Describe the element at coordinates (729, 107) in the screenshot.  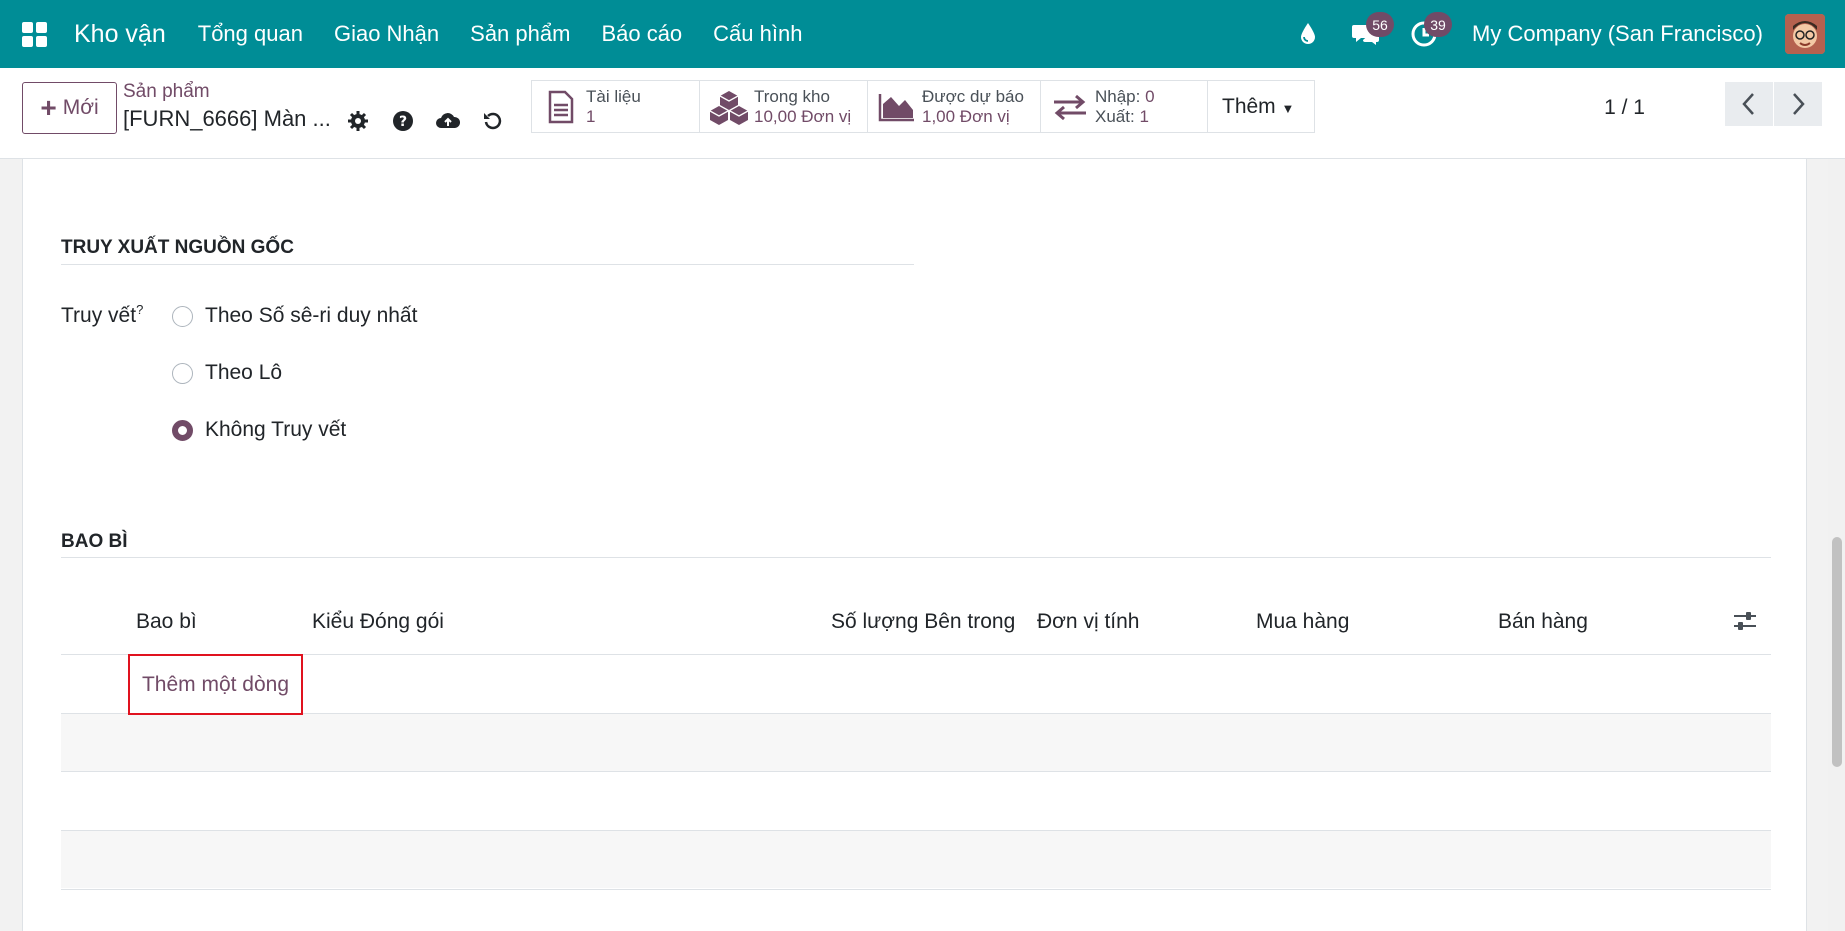
I see `cubes-icon` at that location.